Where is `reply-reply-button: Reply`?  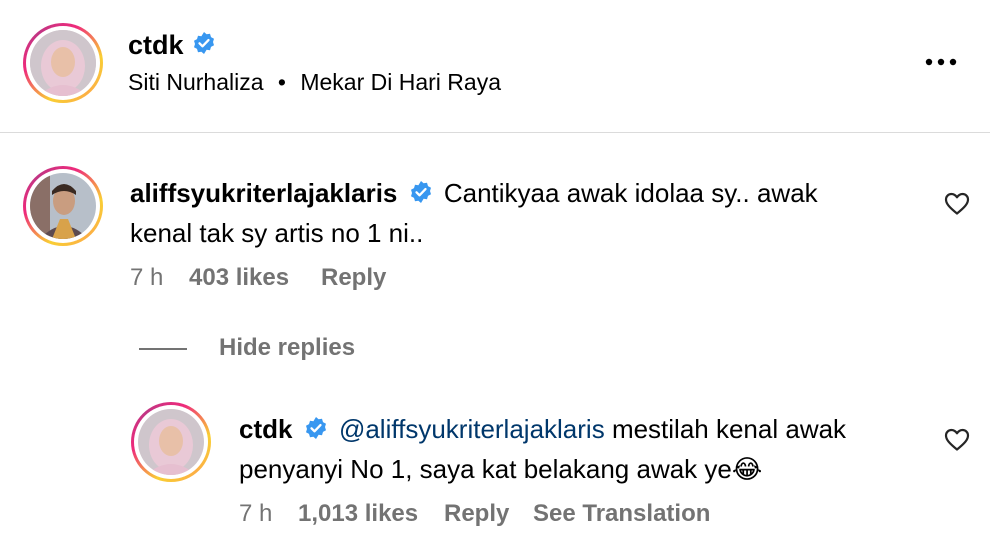
reply-reply-button: Reply is located at coordinates (476, 514).